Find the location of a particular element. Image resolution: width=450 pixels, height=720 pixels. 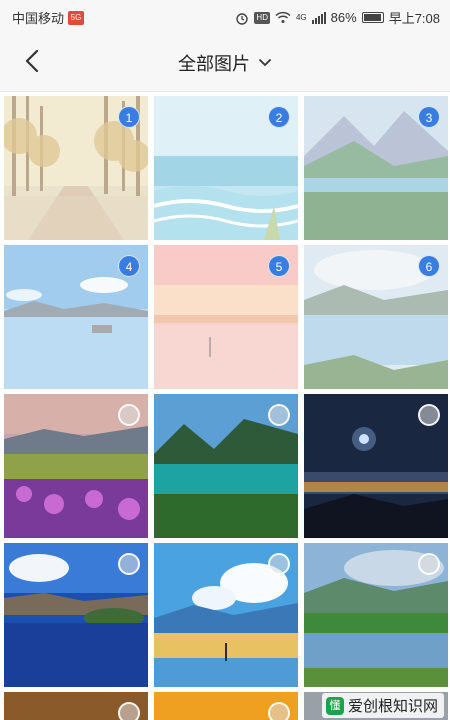

selection-number-badge: 5 is located at coordinates (279, 266).